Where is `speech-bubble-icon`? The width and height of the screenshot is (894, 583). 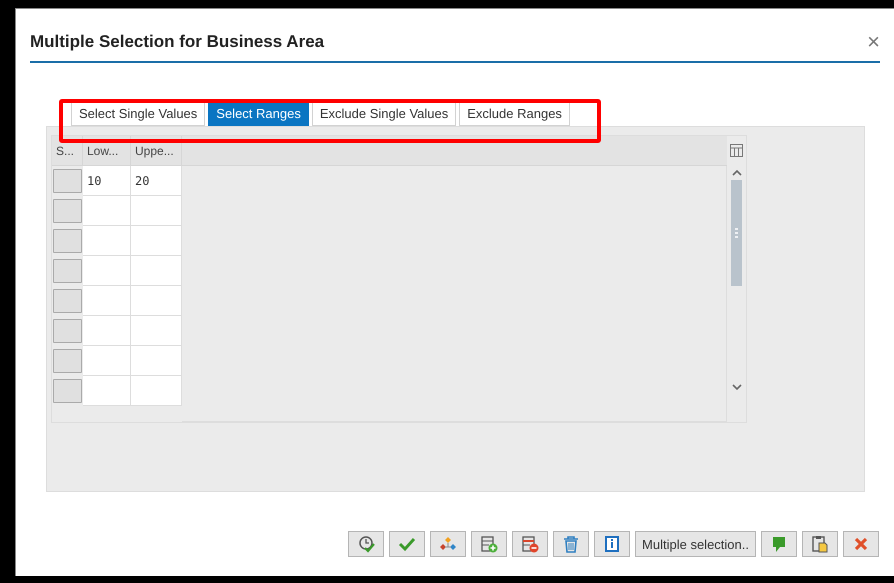 speech-bubble-icon is located at coordinates (779, 544).